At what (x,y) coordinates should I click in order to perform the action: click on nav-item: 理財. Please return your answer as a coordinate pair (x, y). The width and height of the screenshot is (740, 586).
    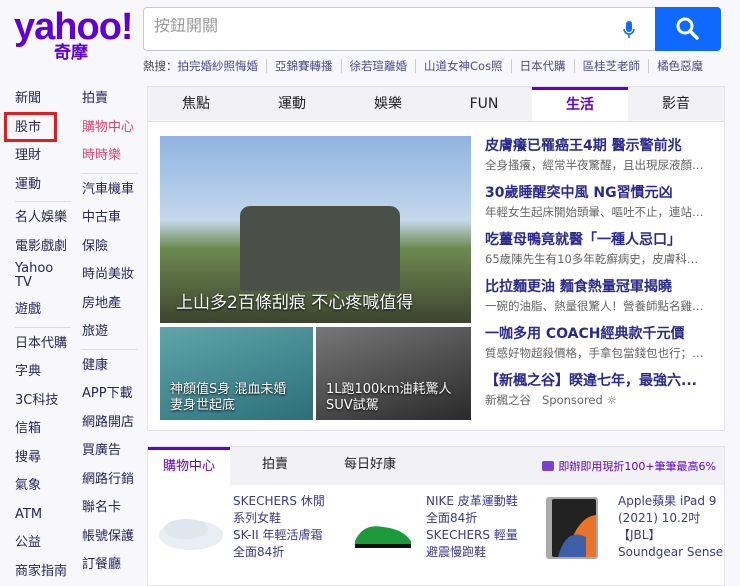
    Looking at the image, I should click on (43, 156).